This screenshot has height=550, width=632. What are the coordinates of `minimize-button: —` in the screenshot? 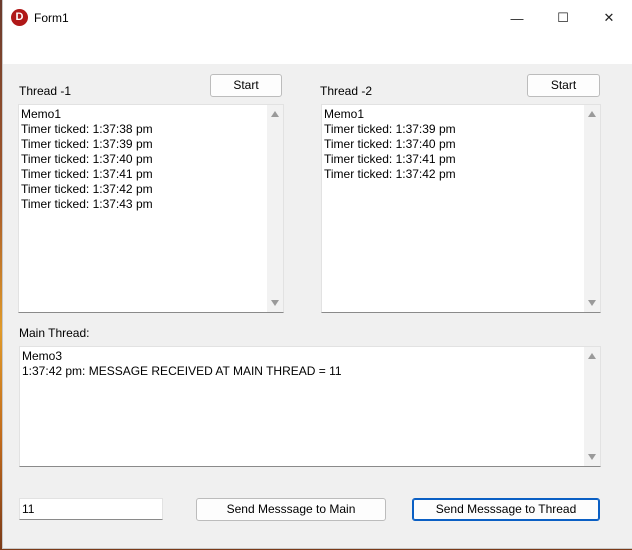 It's located at (517, 18).